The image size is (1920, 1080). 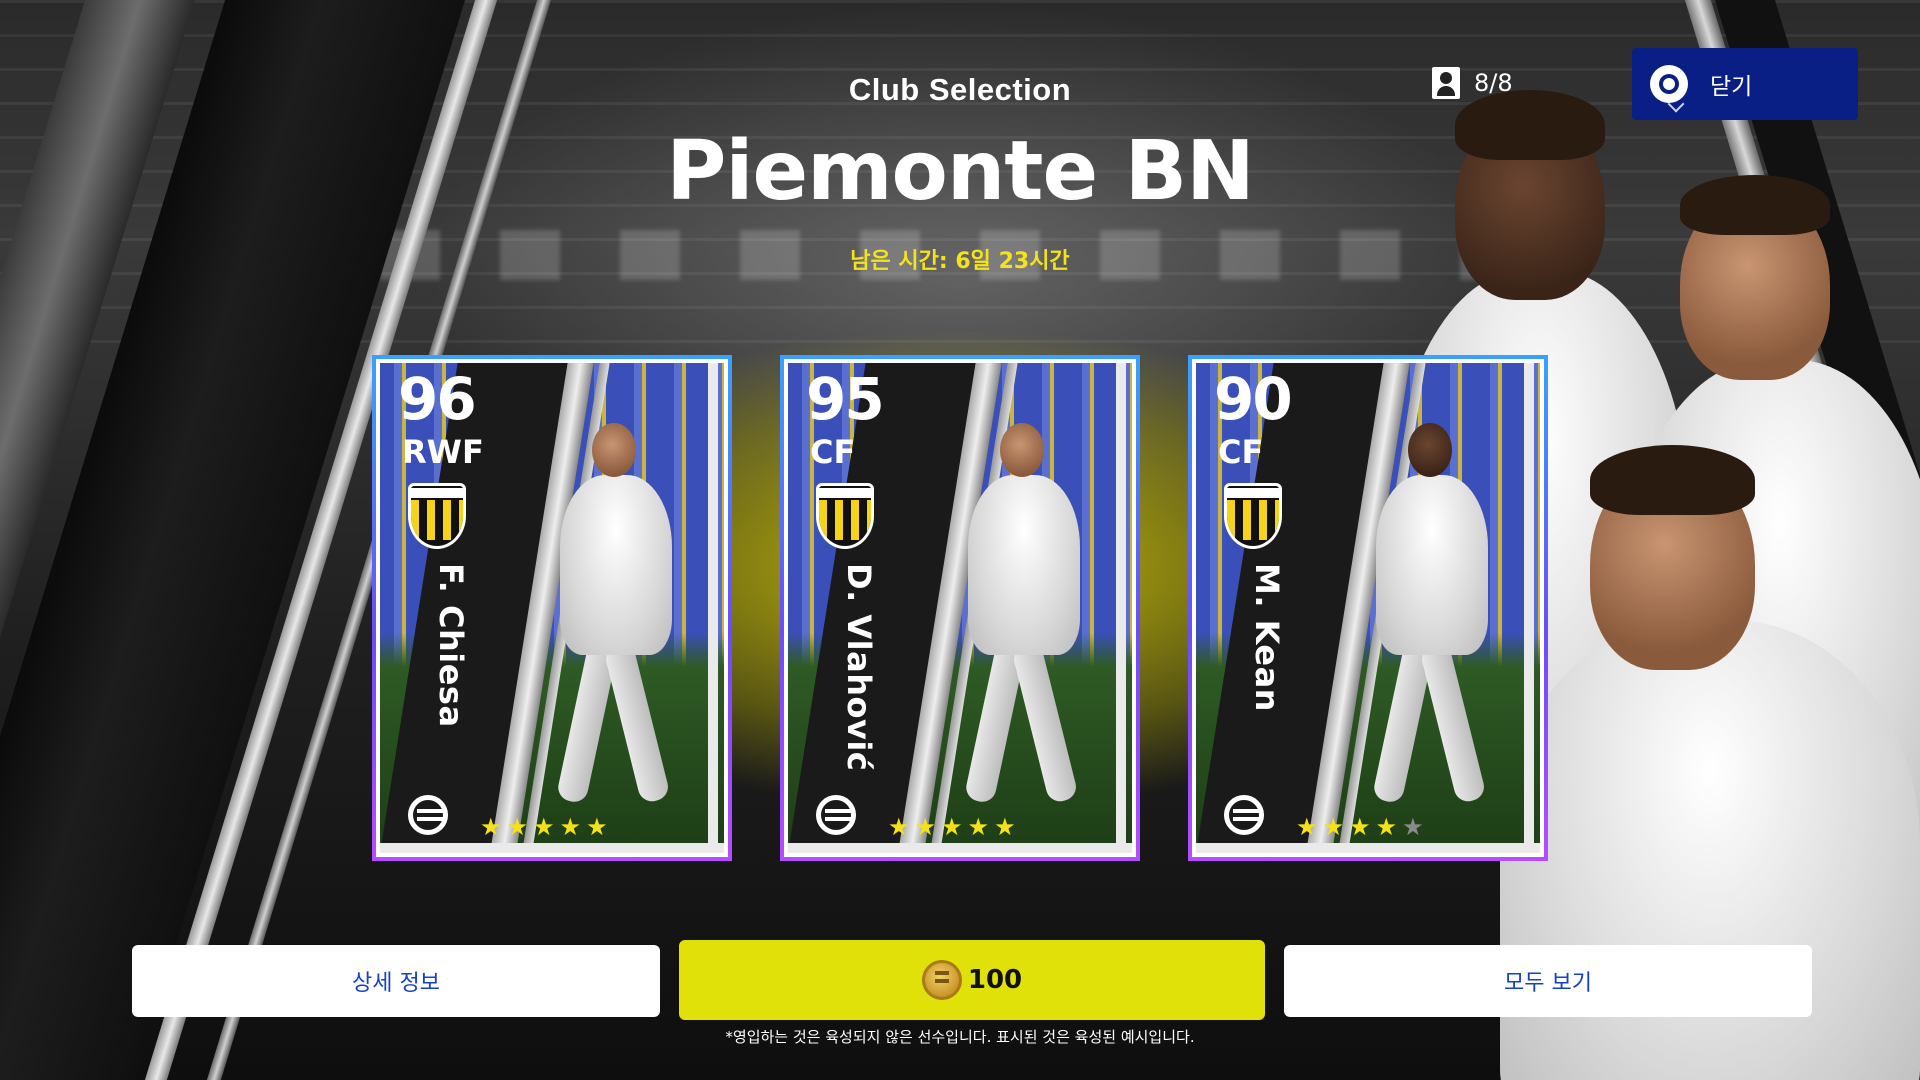 What do you see at coordinates (845, 399) in the screenshot?
I see `player-rating: 95` at bounding box center [845, 399].